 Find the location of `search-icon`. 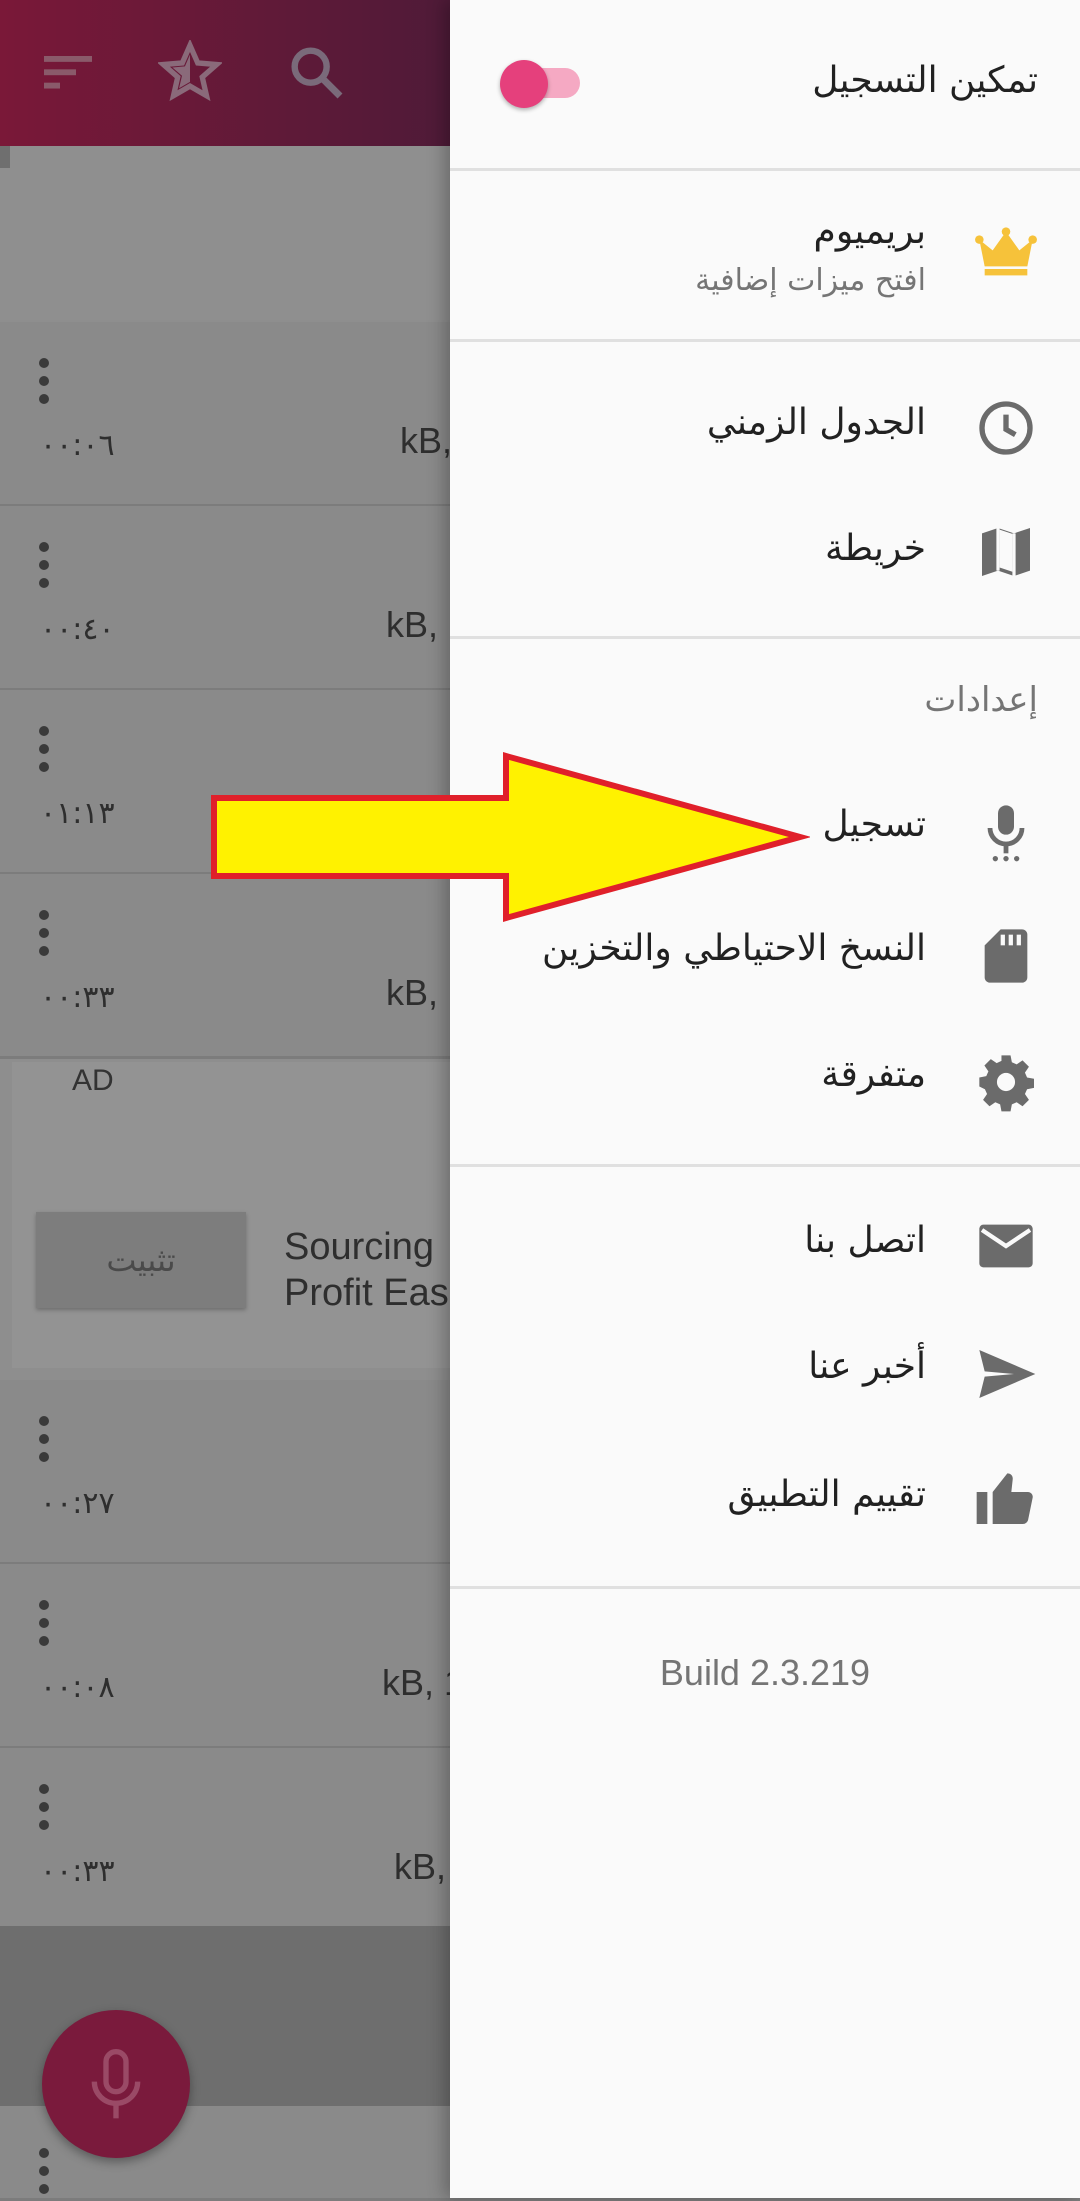

search-icon is located at coordinates (316, 72).